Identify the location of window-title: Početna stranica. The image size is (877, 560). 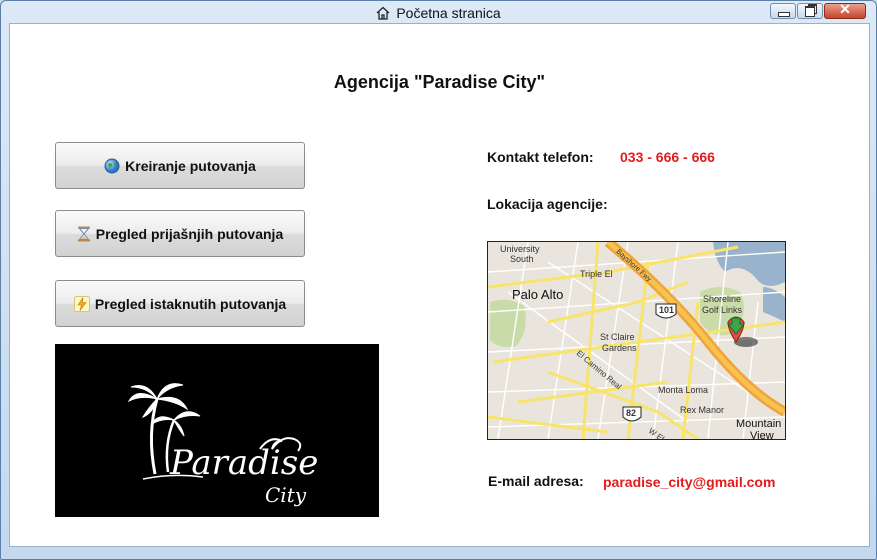
(438, 14).